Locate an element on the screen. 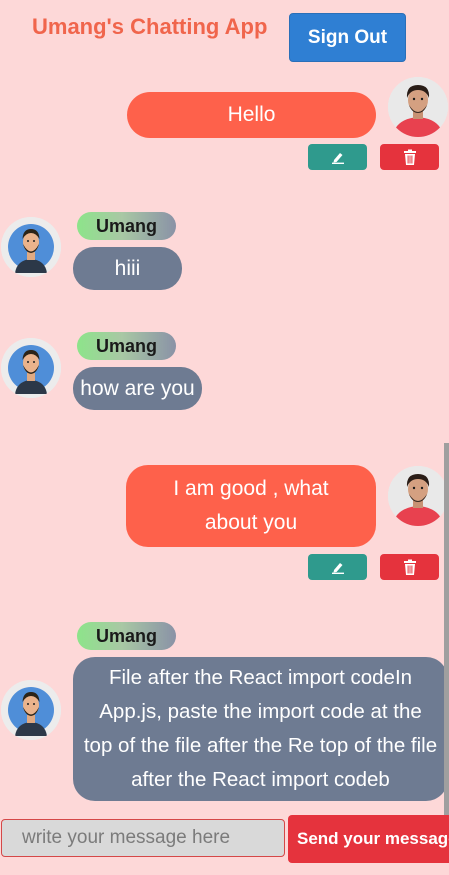 This screenshot has height=875, width=449. message-input: write your message here is located at coordinates (143, 838).